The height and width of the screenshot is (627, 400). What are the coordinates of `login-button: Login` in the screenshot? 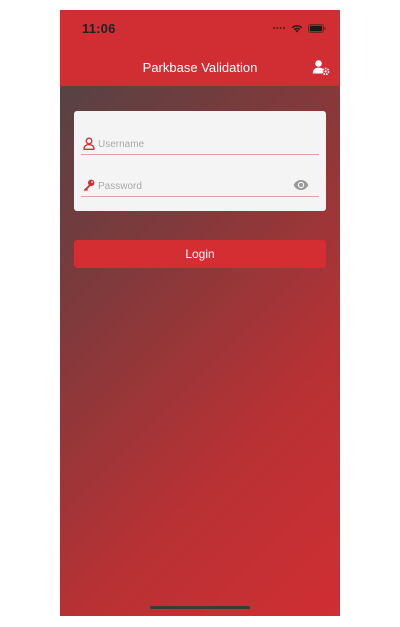 It's located at (200, 254).